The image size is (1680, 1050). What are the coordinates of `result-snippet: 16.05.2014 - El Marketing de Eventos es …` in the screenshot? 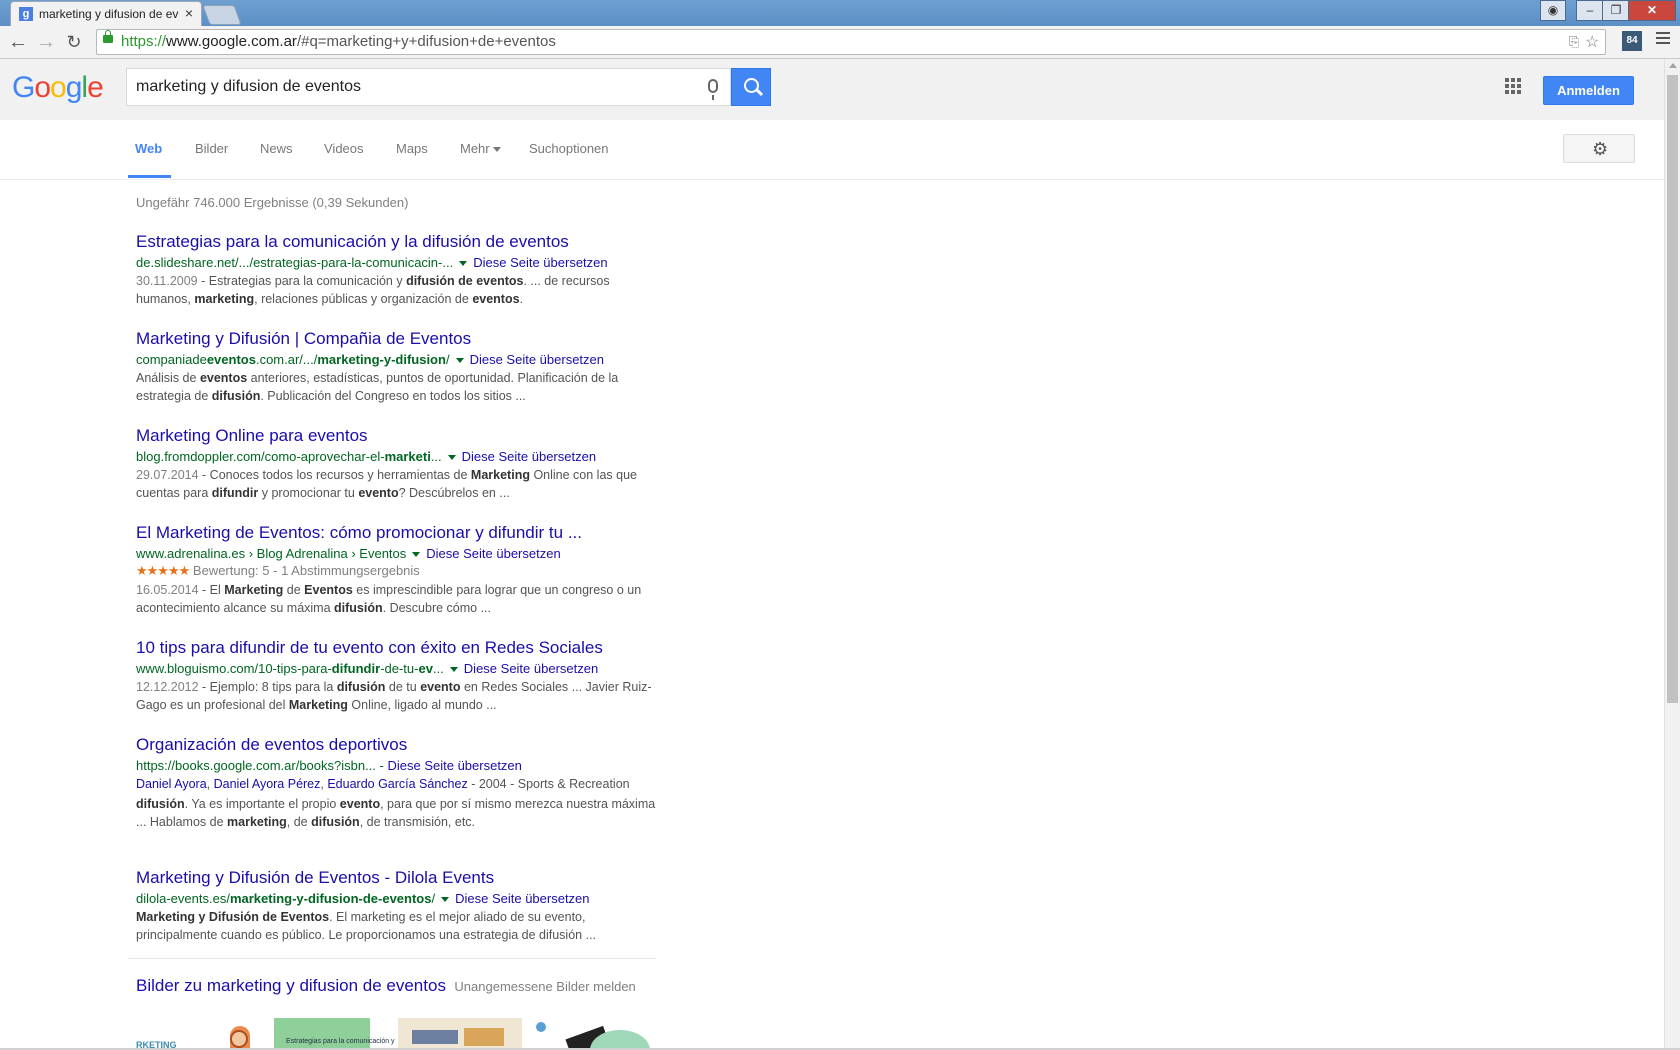 It's located at (389, 599).